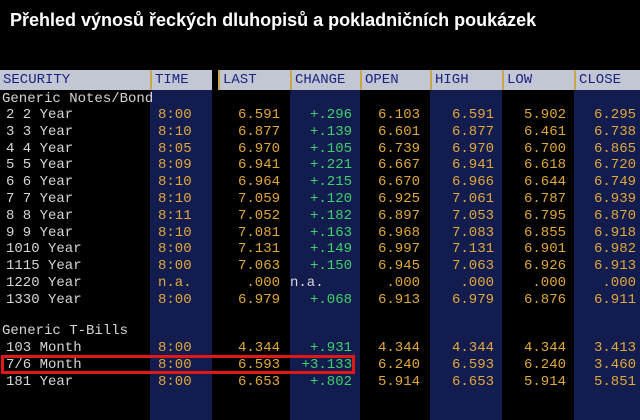 The height and width of the screenshot is (420, 640). What do you see at coordinates (44, 283) in the screenshot?
I see `cell-security: 1220 Year` at bounding box center [44, 283].